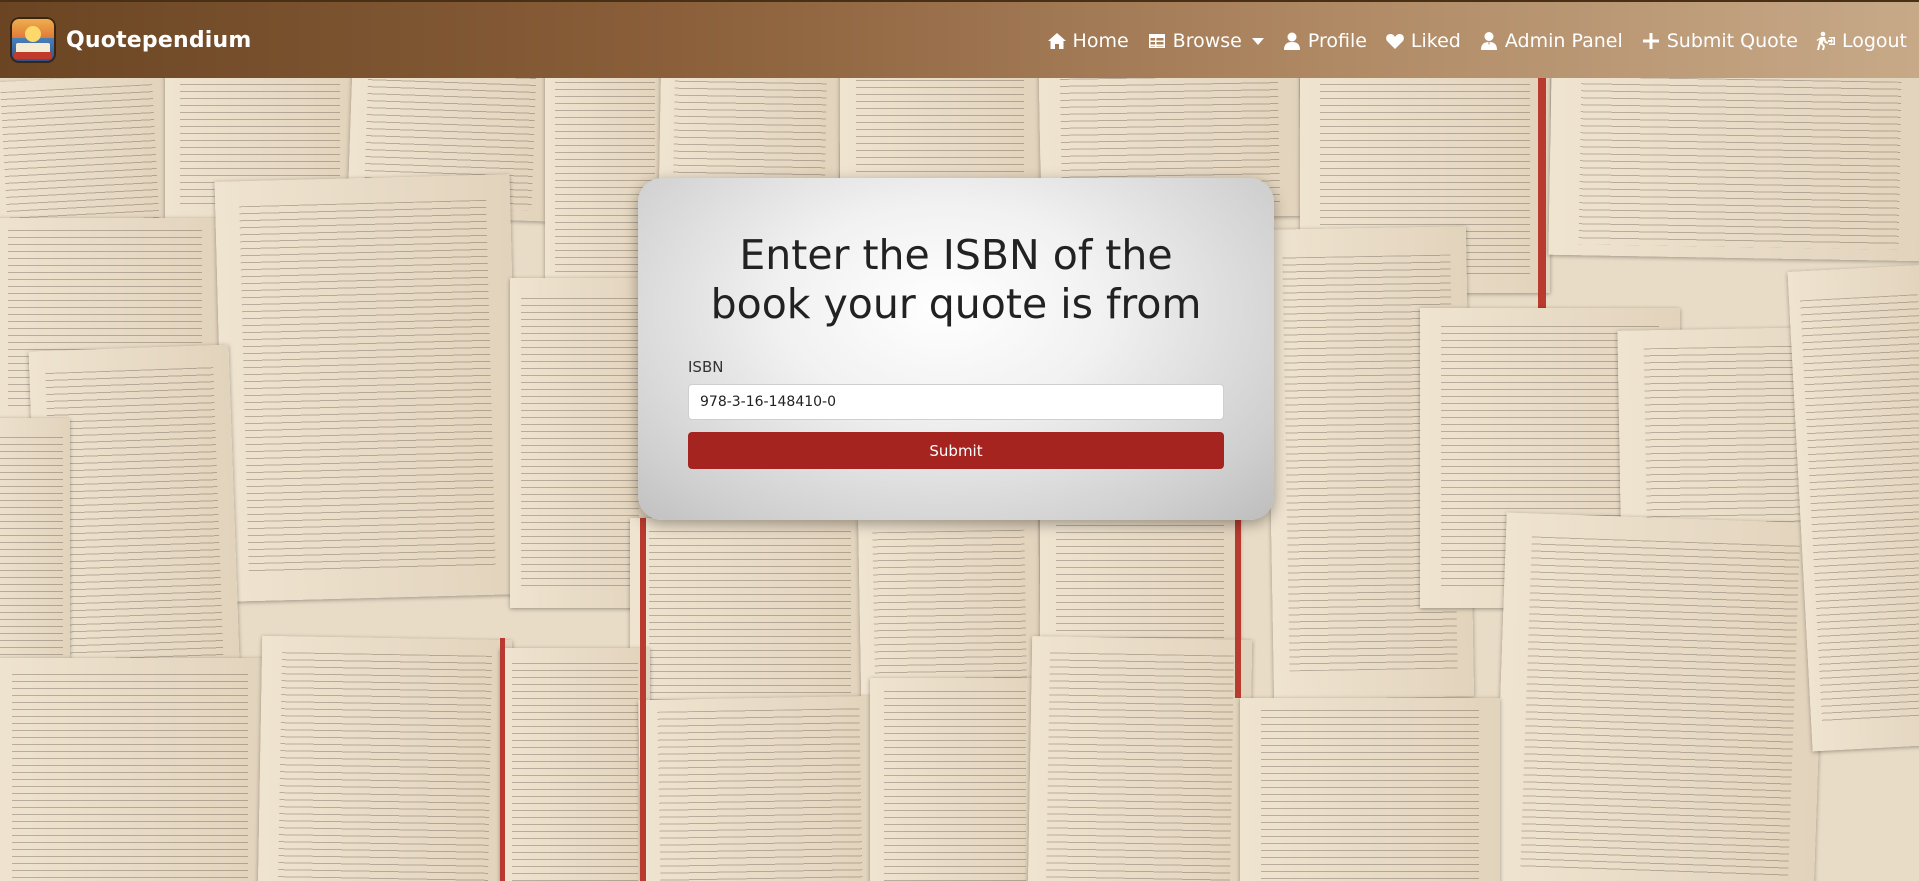  I want to click on nav-logout: Logout, so click(1861, 41).